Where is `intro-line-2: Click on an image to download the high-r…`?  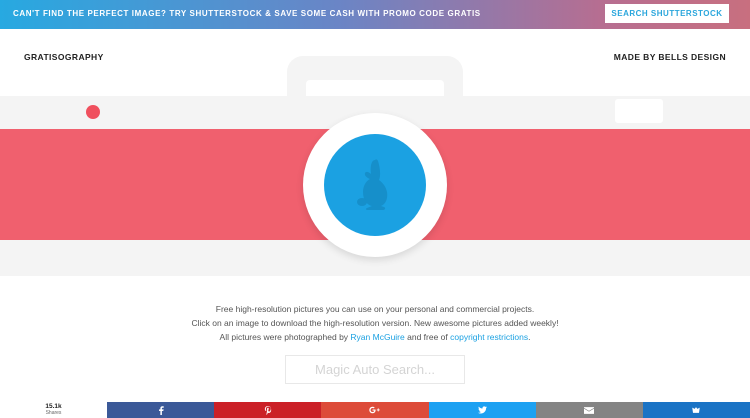 intro-line-2: Click on an image to download the high-r… is located at coordinates (375, 323).